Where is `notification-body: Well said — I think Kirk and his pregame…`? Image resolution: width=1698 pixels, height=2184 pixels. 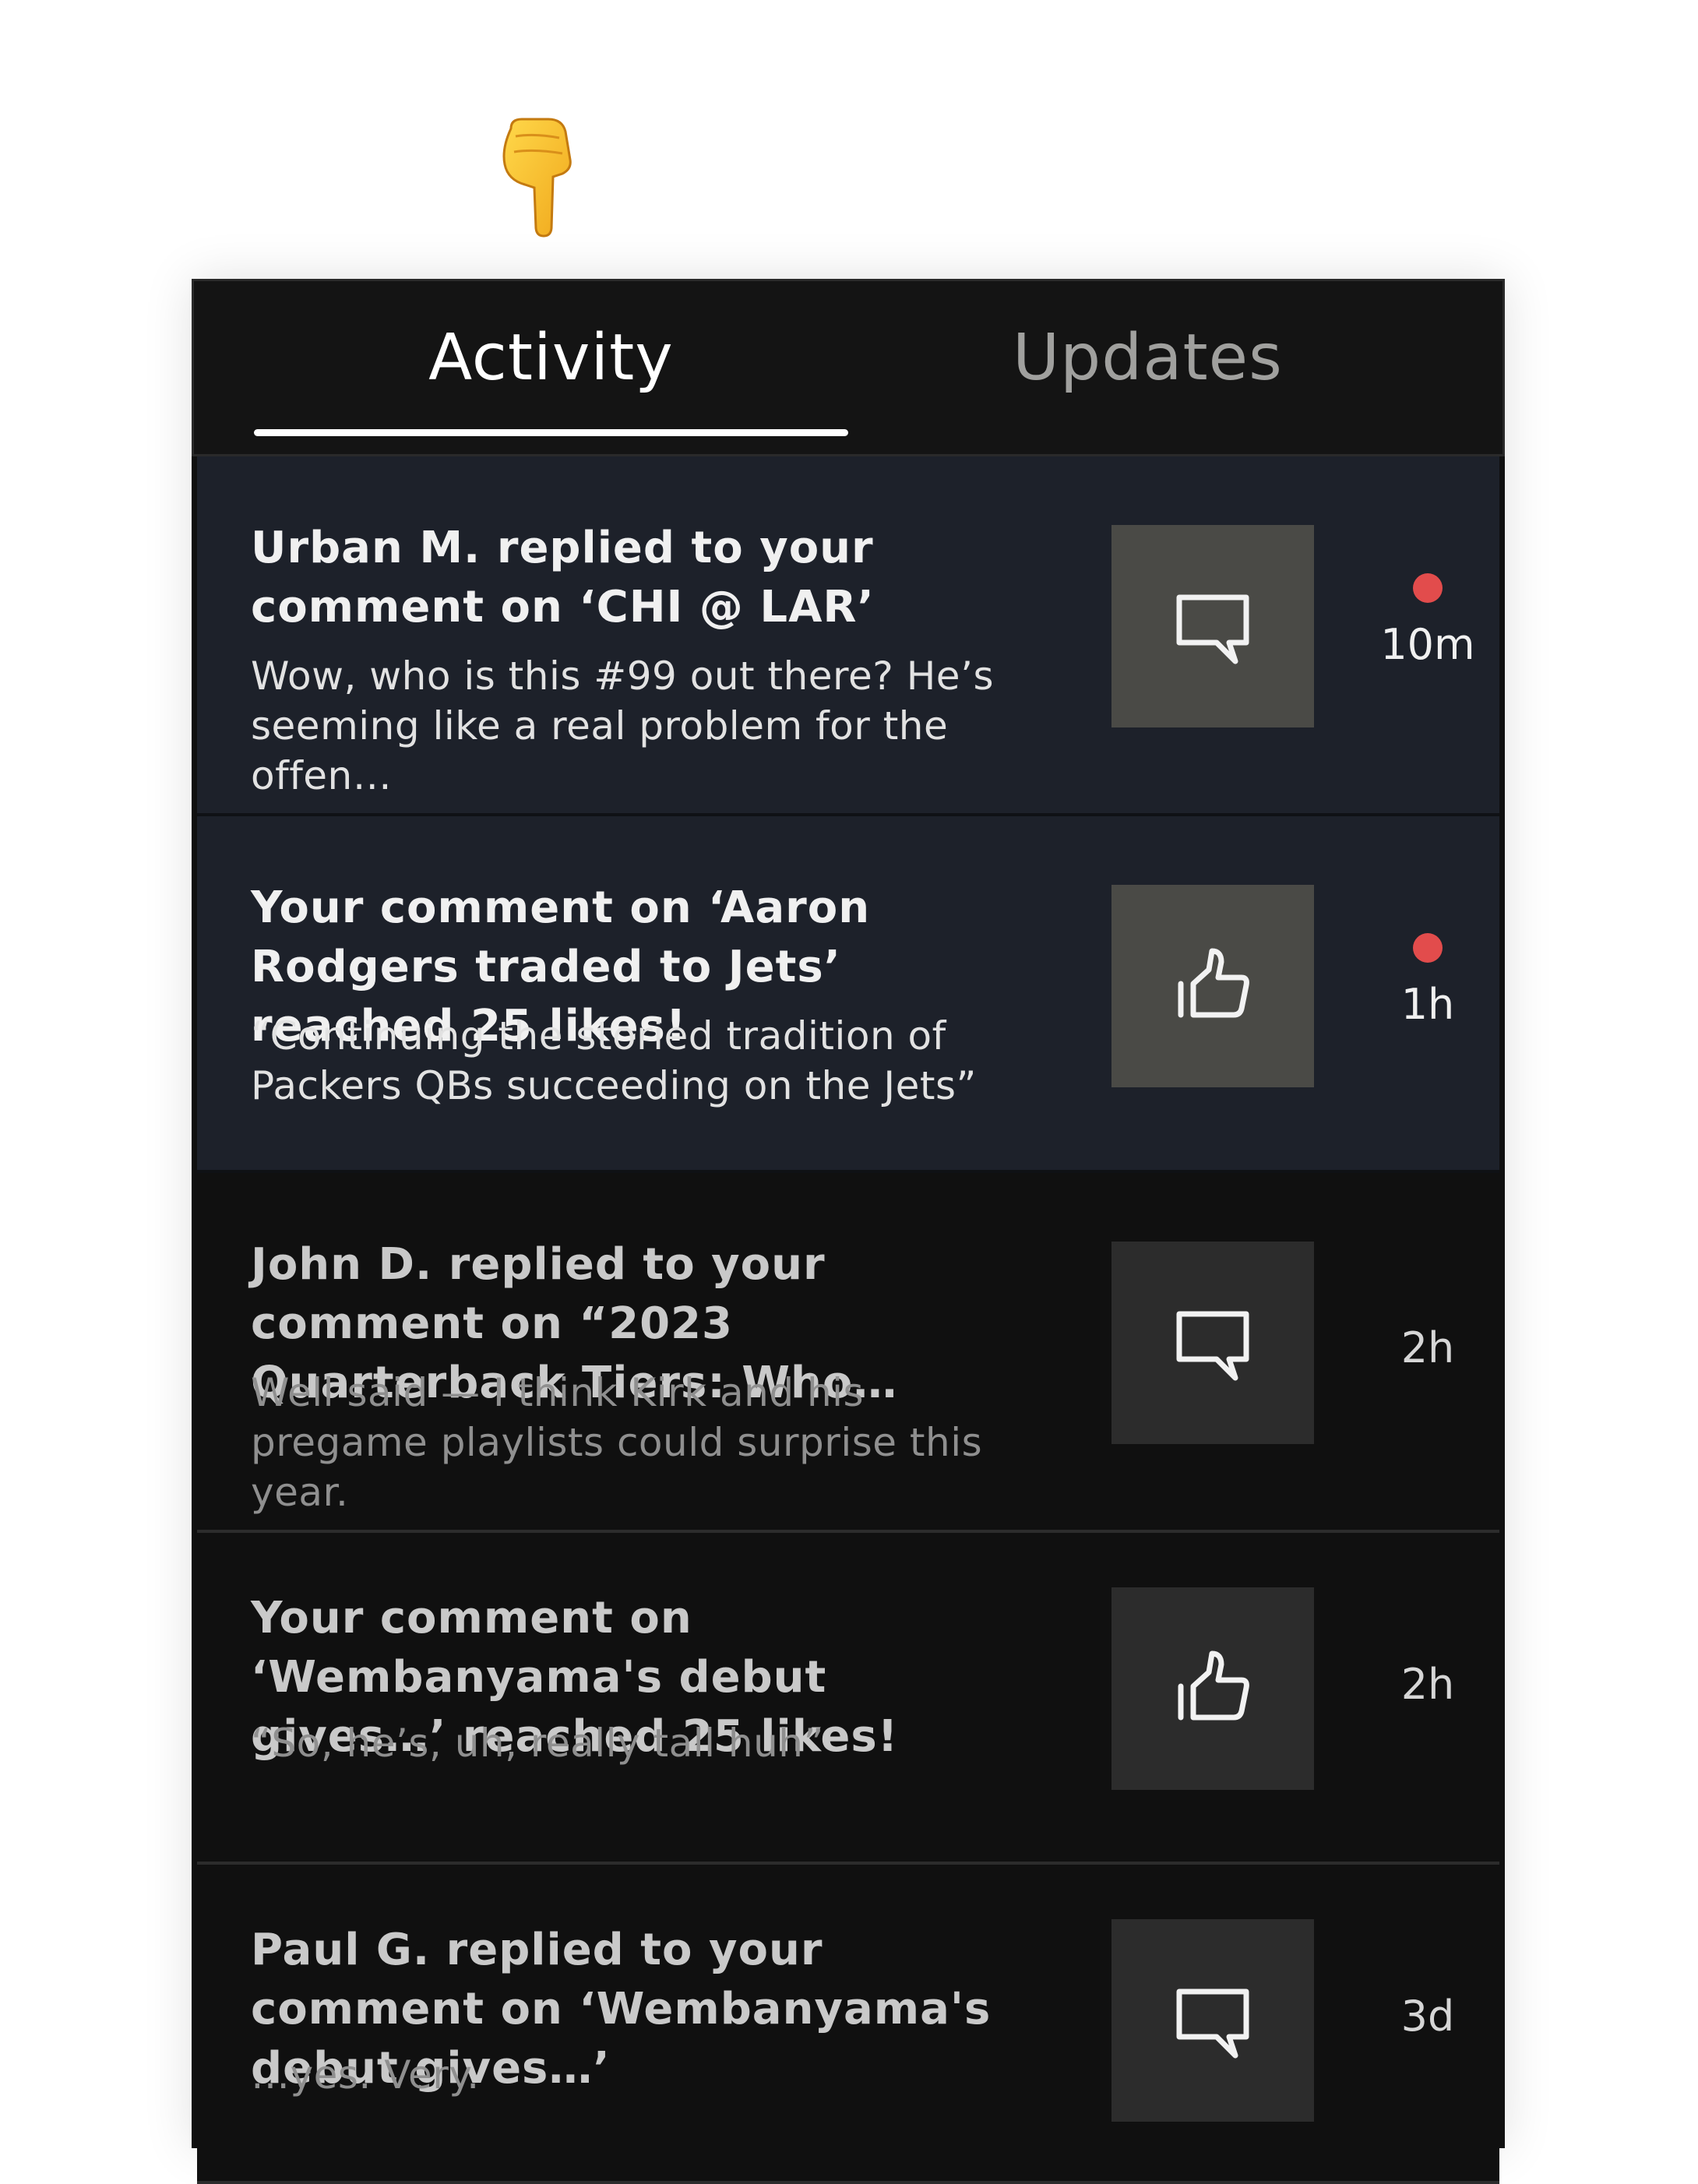 notification-body: Well said — I think Kirk and his pregame… is located at coordinates (617, 1443).